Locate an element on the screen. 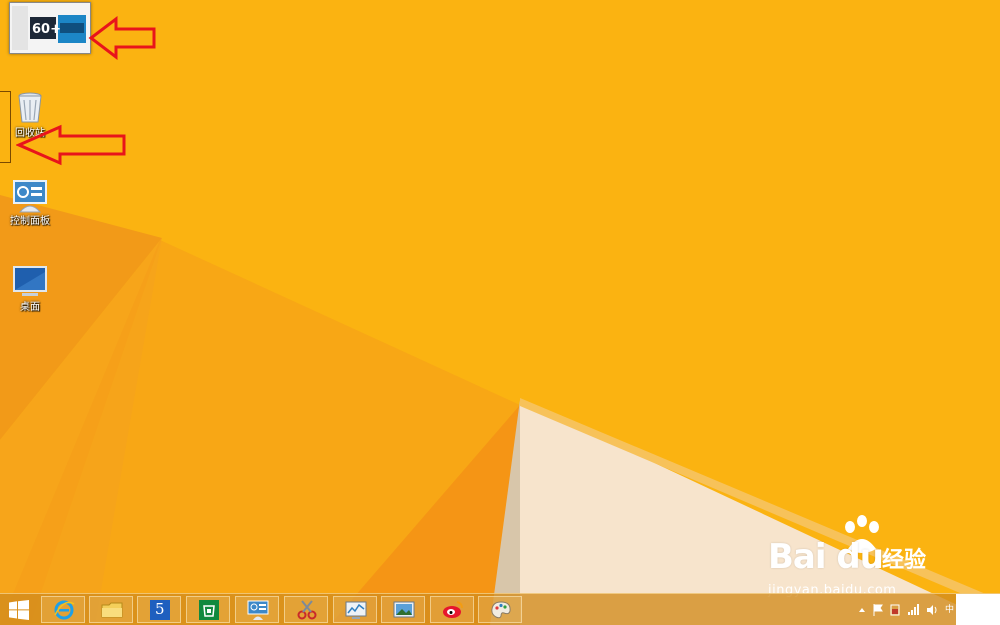 The width and height of the screenshot is (1000, 625). folder-icon is located at coordinates (112, 610).